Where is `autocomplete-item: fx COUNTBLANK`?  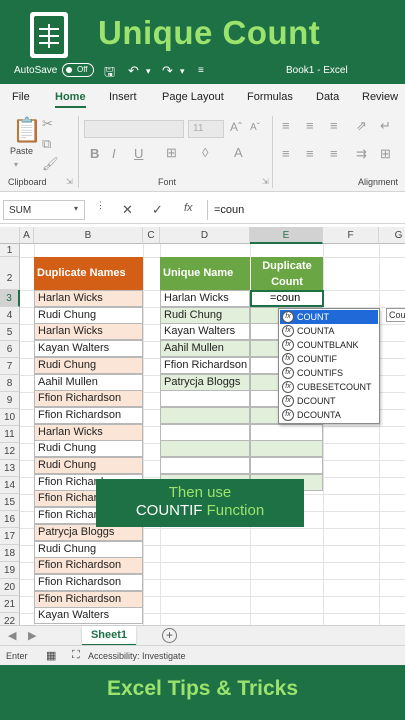 autocomplete-item: fx COUNTBLANK is located at coordinates (329, 345).